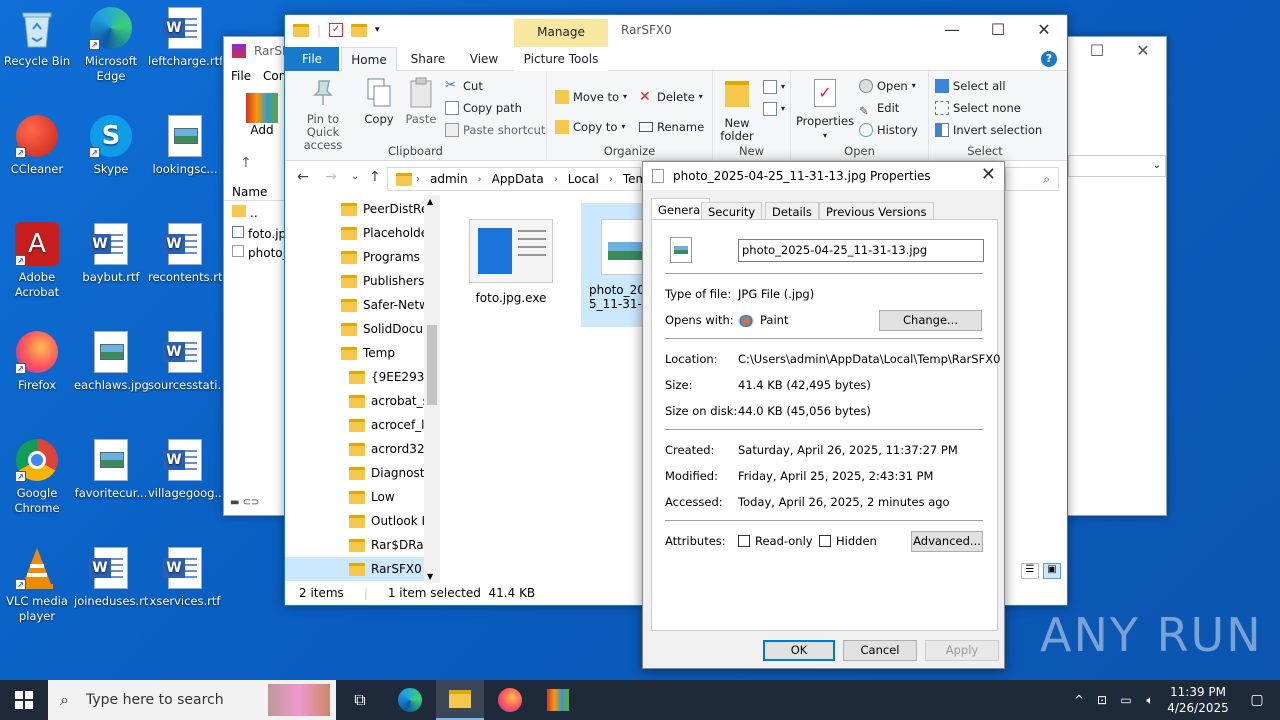 This screenshot has height=720, width=1280. Describe the element at coordinates (483, 108) in the screenshot. I see `copy-path-button: Copy path` at that location.